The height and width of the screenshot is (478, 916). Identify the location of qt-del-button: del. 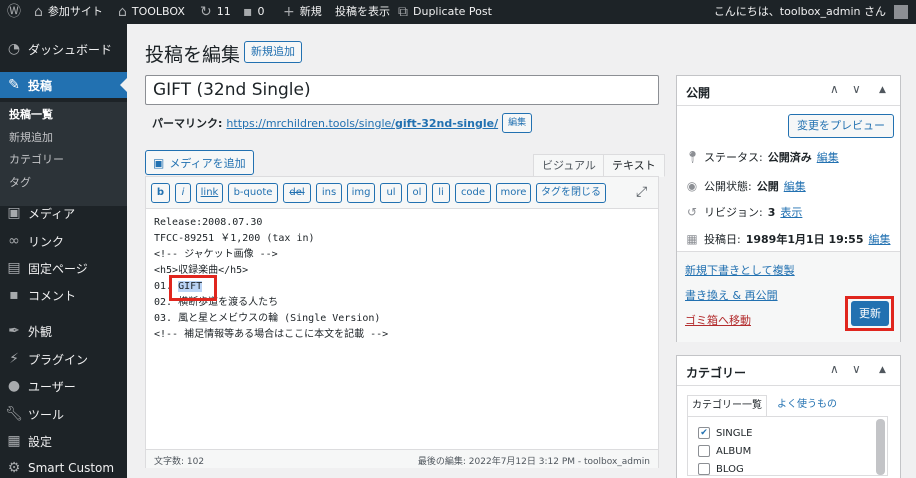
(297, 193).